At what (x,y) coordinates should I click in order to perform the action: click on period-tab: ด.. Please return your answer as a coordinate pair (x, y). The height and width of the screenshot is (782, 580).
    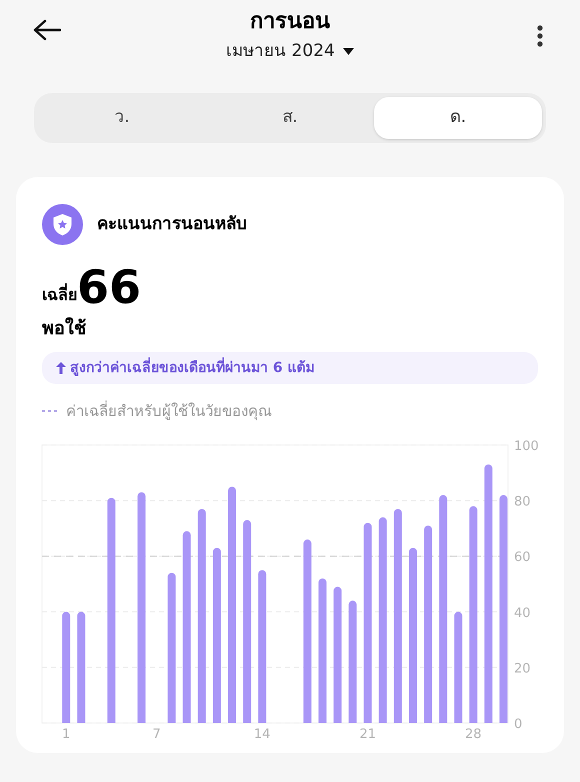
    Looking at the image, I should click on (458, 118).